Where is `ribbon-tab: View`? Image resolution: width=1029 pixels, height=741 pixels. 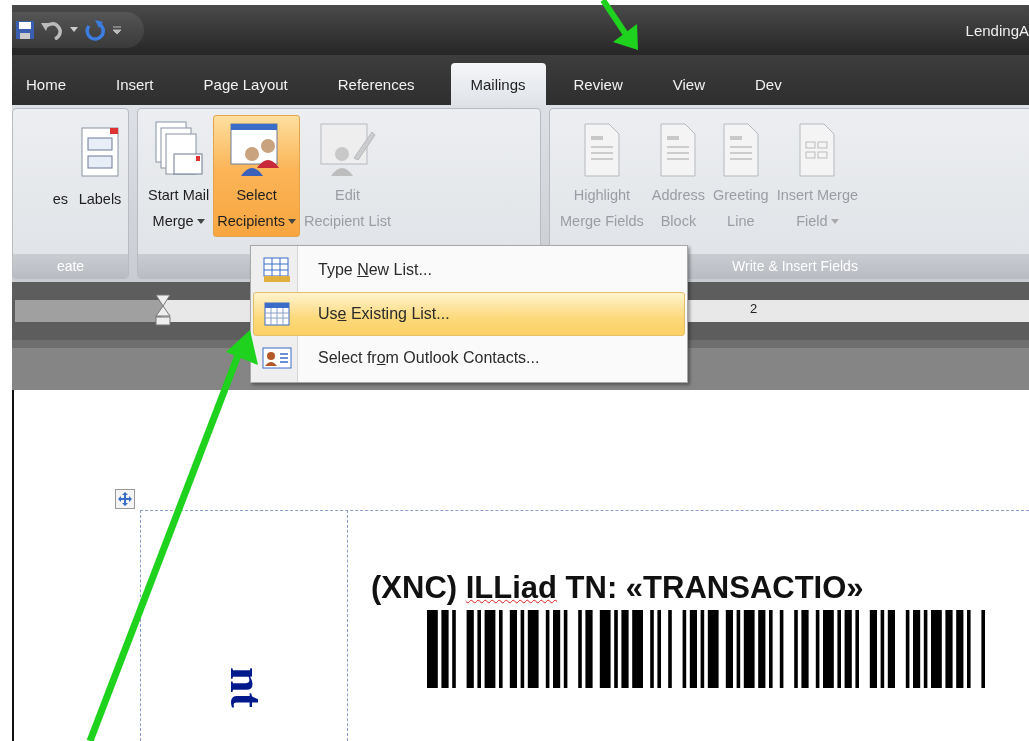 ribbon-tab: View is located at coordinates (688, 84).